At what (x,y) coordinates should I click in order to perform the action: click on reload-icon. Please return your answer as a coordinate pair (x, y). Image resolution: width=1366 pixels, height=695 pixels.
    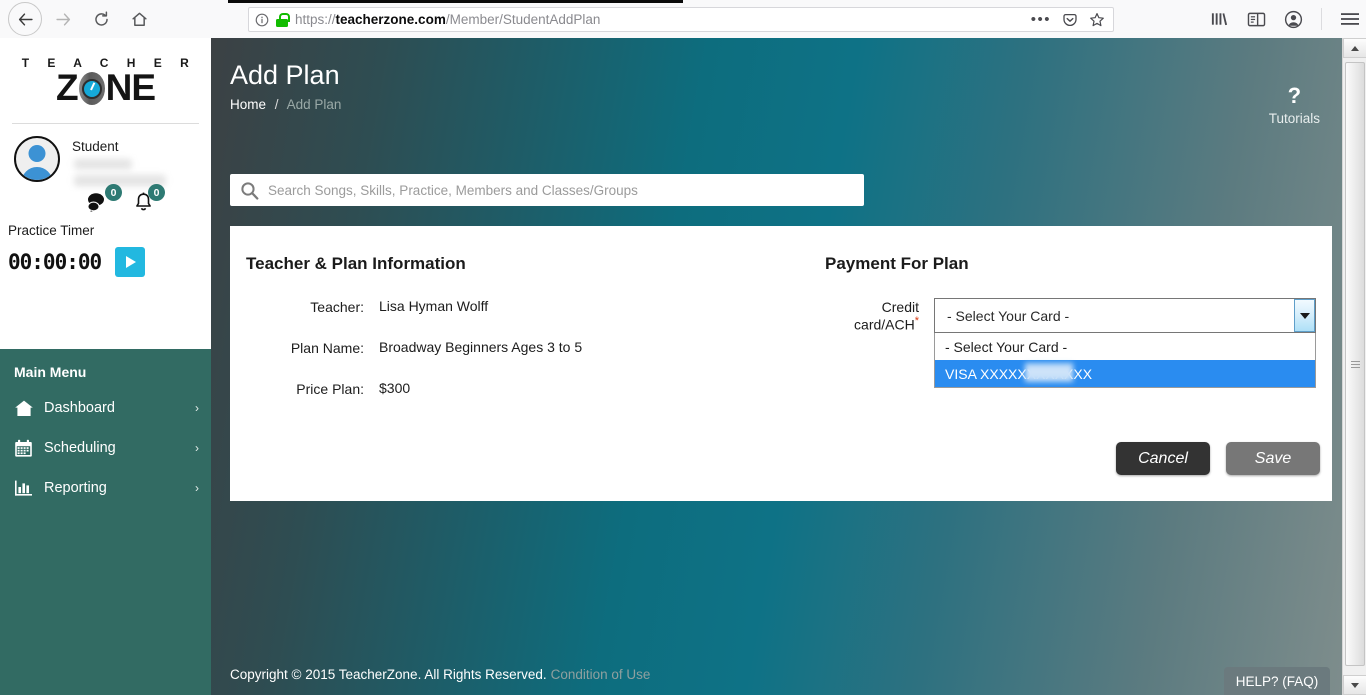
    Looking at the image, I should click on (101, 19).